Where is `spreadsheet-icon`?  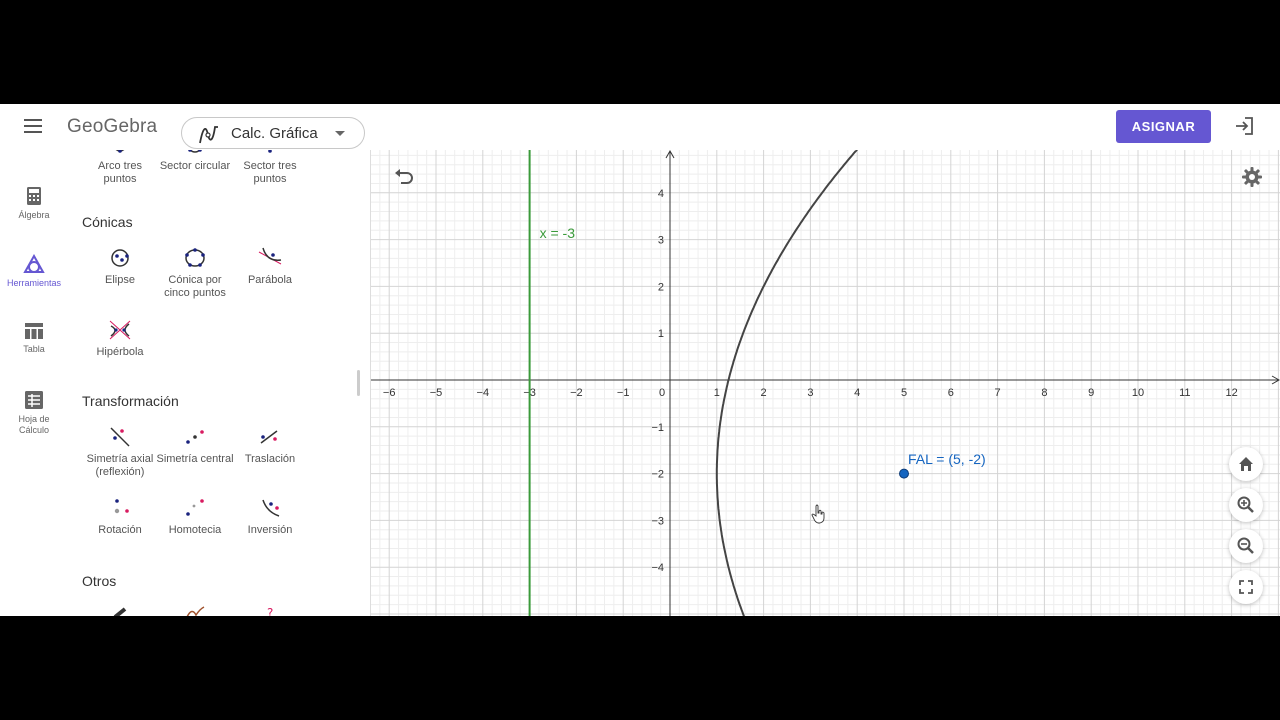 spreadsheet-icon is located at coordinates (34, 400).